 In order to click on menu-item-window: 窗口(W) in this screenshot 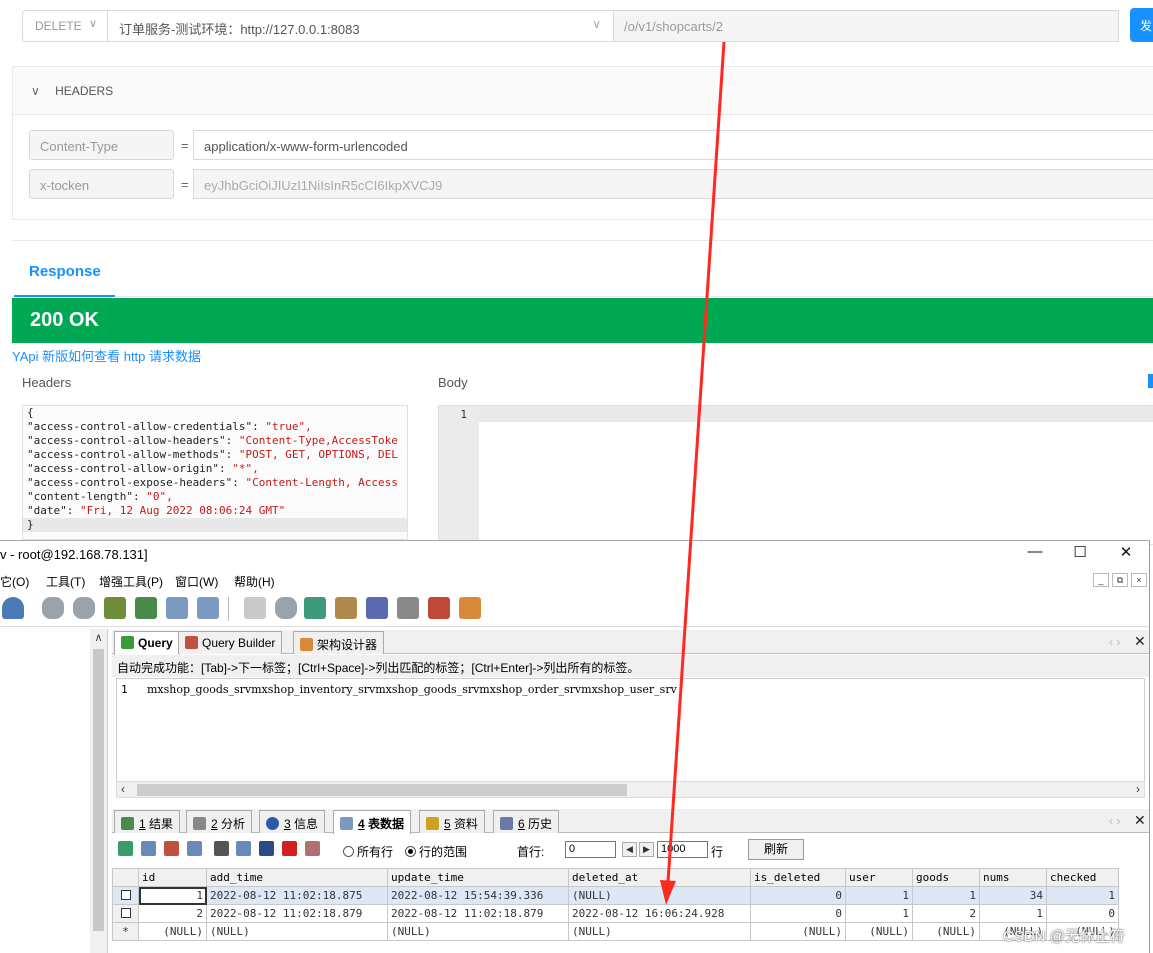, I will do `click(196, 581)`.